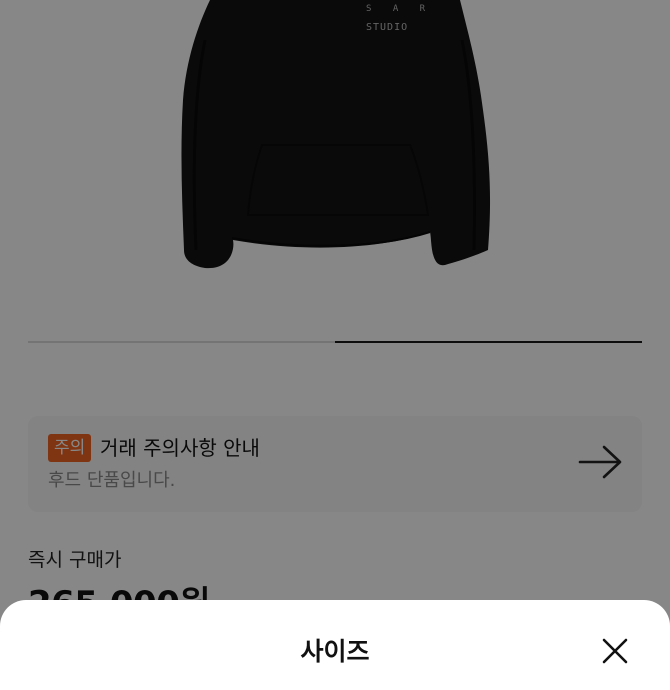  What do you see at coordinates (335, 651) in the screenshot?
I see `sheet-title: 사이즈` at bounding box center [335, 651].